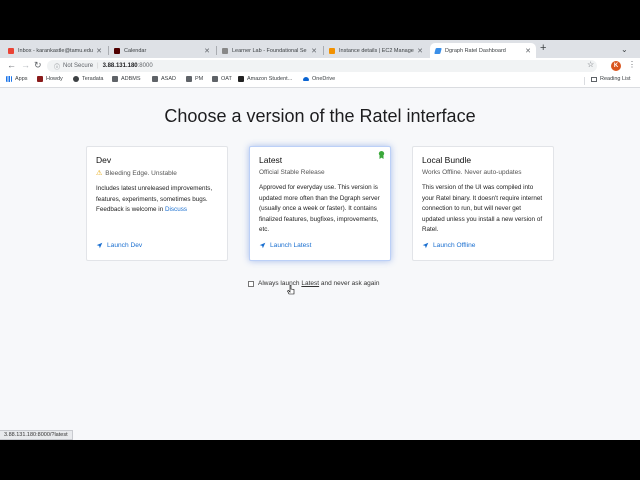  Describe the element at coordinates (99, 173) in the screenshot. I see `warning-icon: ⚠` at that location.